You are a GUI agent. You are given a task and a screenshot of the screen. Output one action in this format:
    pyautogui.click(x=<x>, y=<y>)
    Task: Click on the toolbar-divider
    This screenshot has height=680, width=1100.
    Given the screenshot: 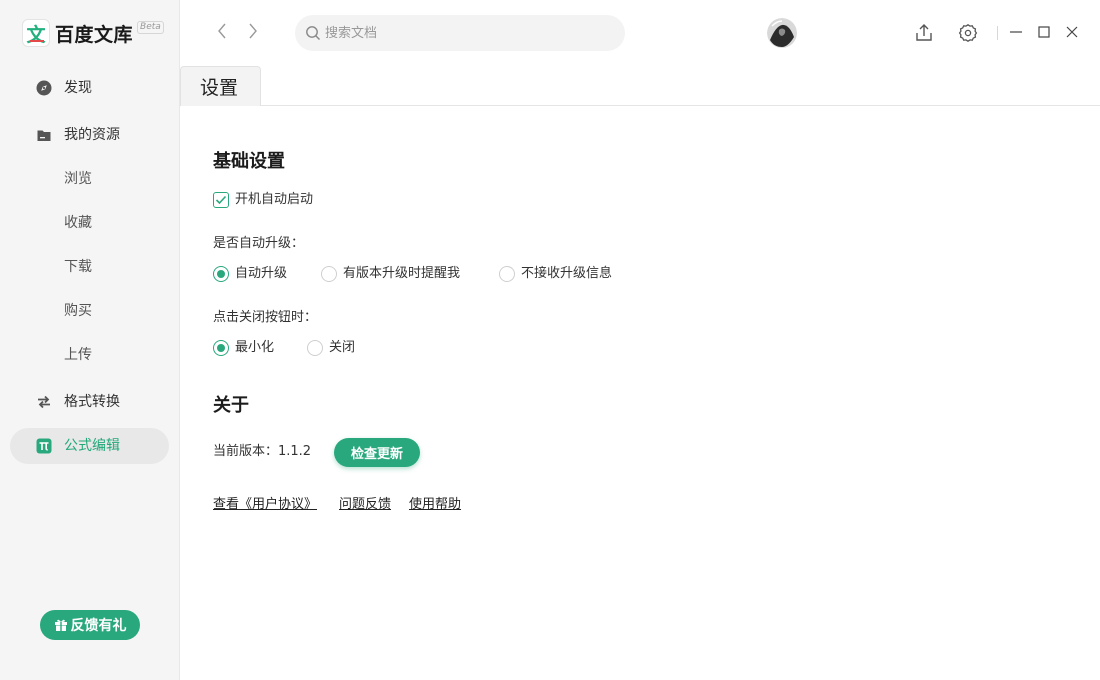 What is the action you would take?
    pyautogui.click(x=997, y=33)
    